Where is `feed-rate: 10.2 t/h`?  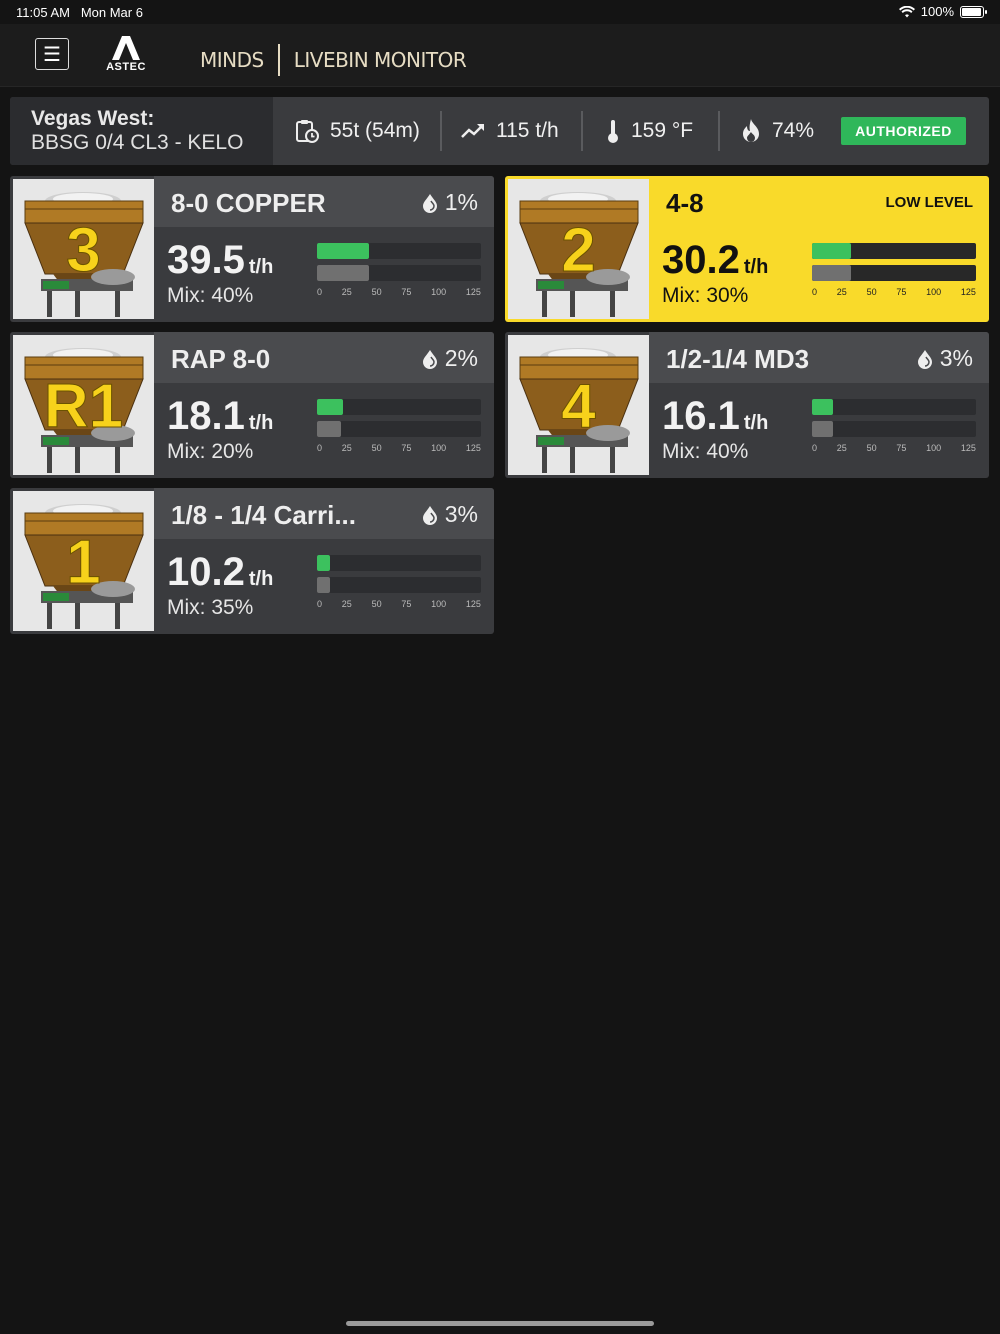 feed-rate: 10.2 t/h is located at coordinates (220, 572).